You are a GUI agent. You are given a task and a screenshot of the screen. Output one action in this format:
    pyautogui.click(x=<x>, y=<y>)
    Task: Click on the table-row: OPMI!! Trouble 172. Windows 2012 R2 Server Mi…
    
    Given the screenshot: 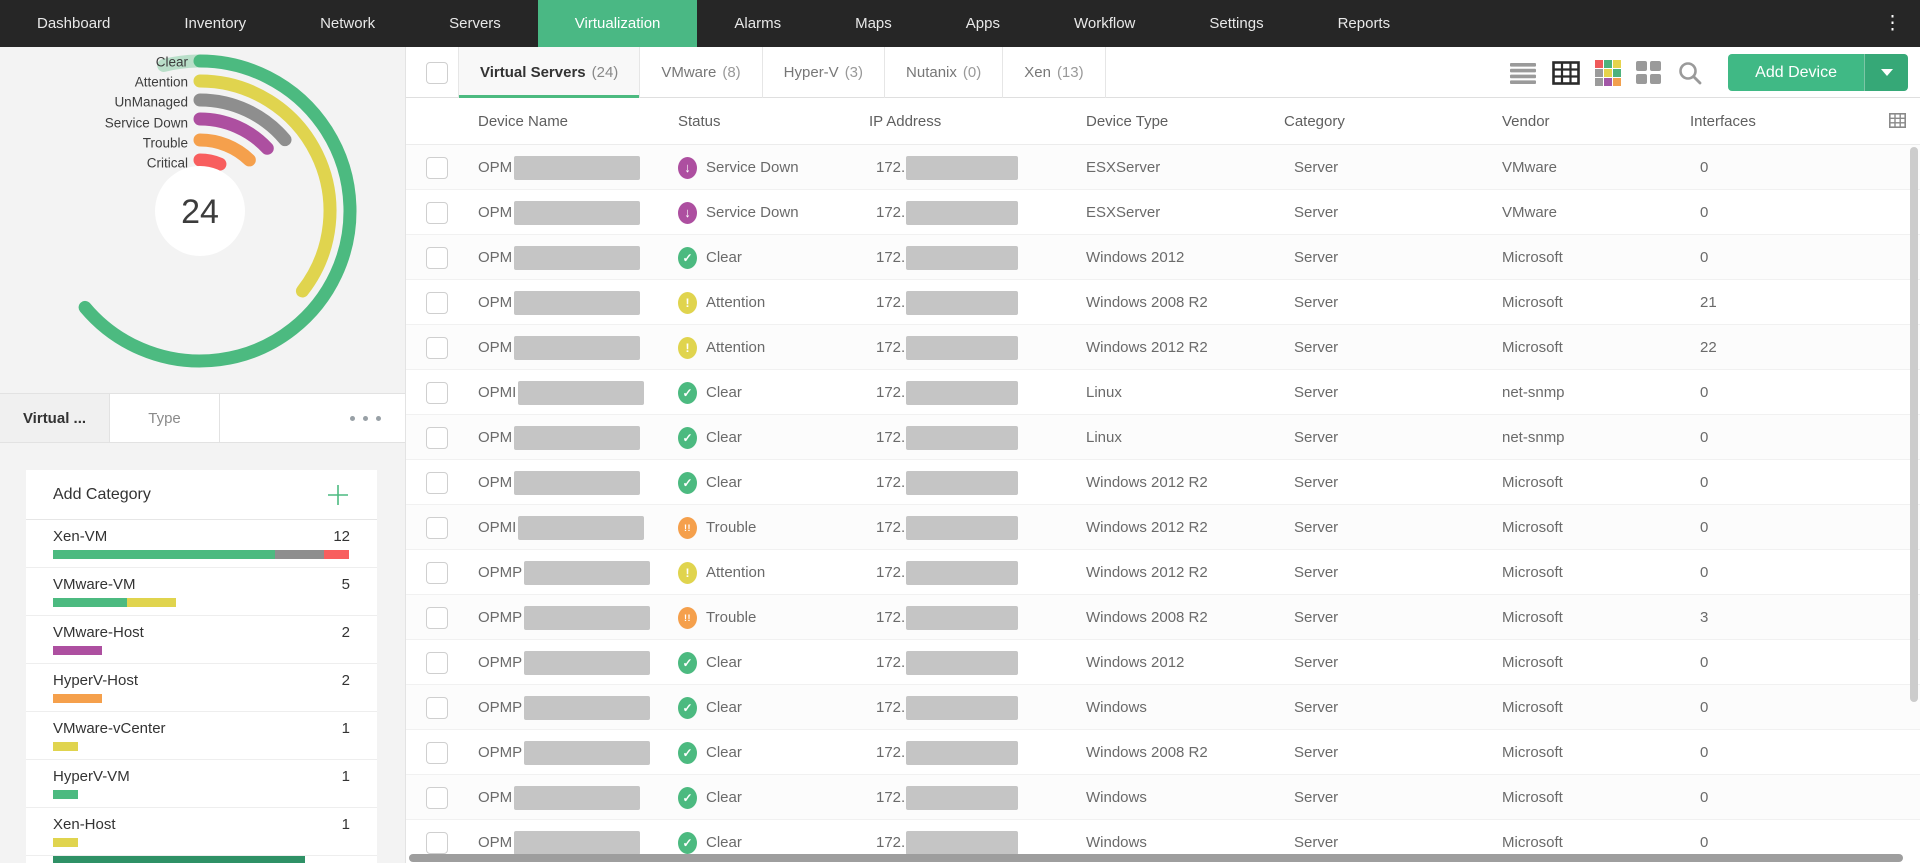 What is the action you would take?
    pyautogui.click(x=1163, y=527)
    